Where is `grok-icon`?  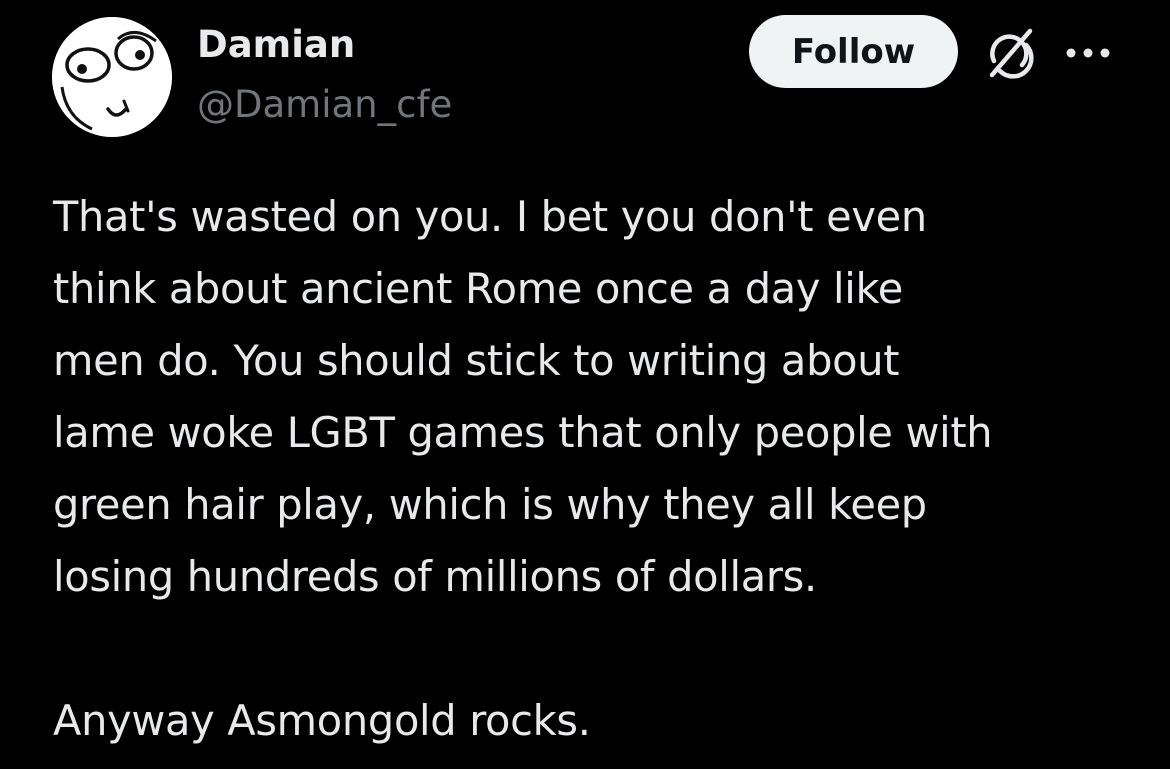 grok-icon is located at coordinates (1010, 53).